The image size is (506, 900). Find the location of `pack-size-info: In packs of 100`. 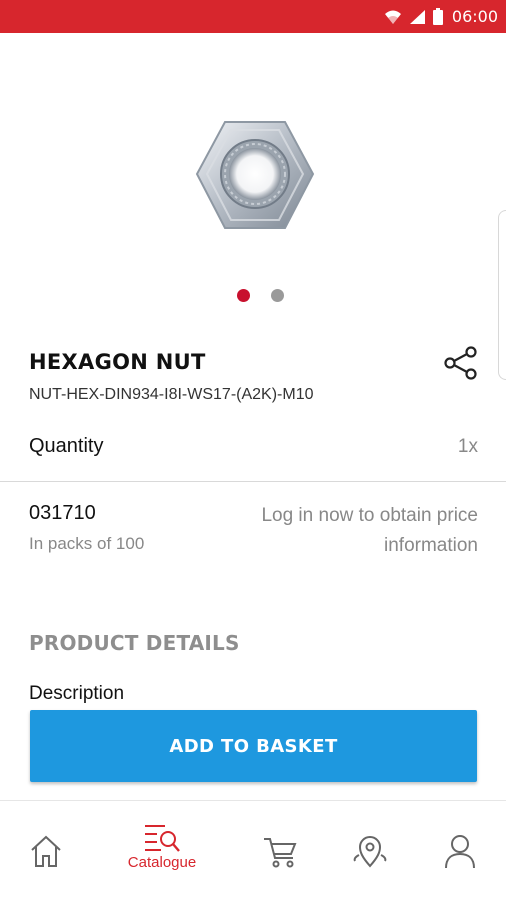

pack-size-info: In packs of 100 is located at coordinates (87, 543).